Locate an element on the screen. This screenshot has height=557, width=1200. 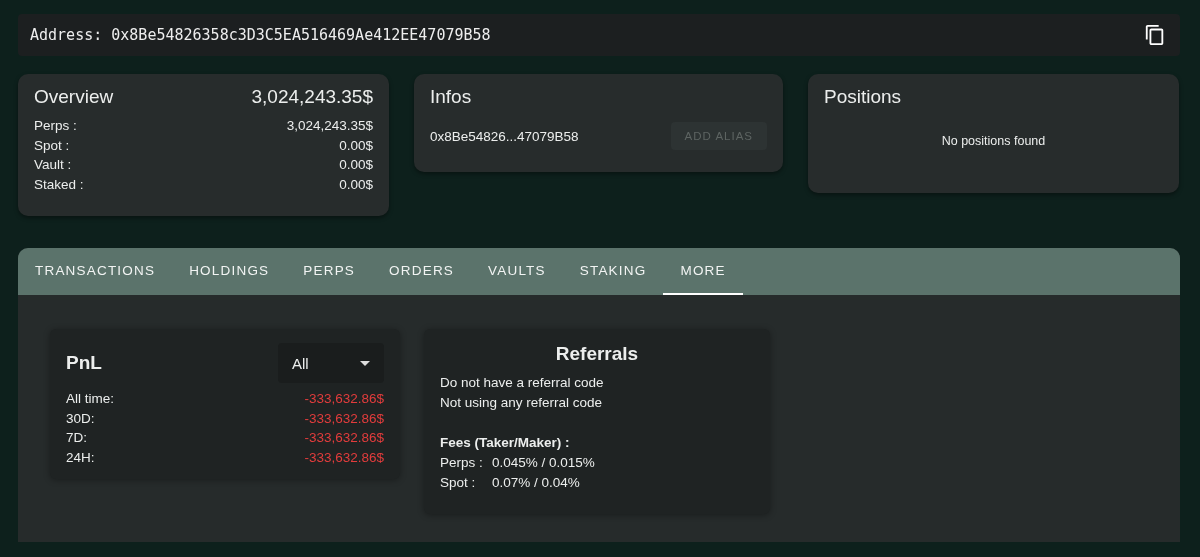
address-text: Address: 0x8Be54826358c3D3C5EA516469Ae412EE47079B58 is located at coordinates (260, 35).